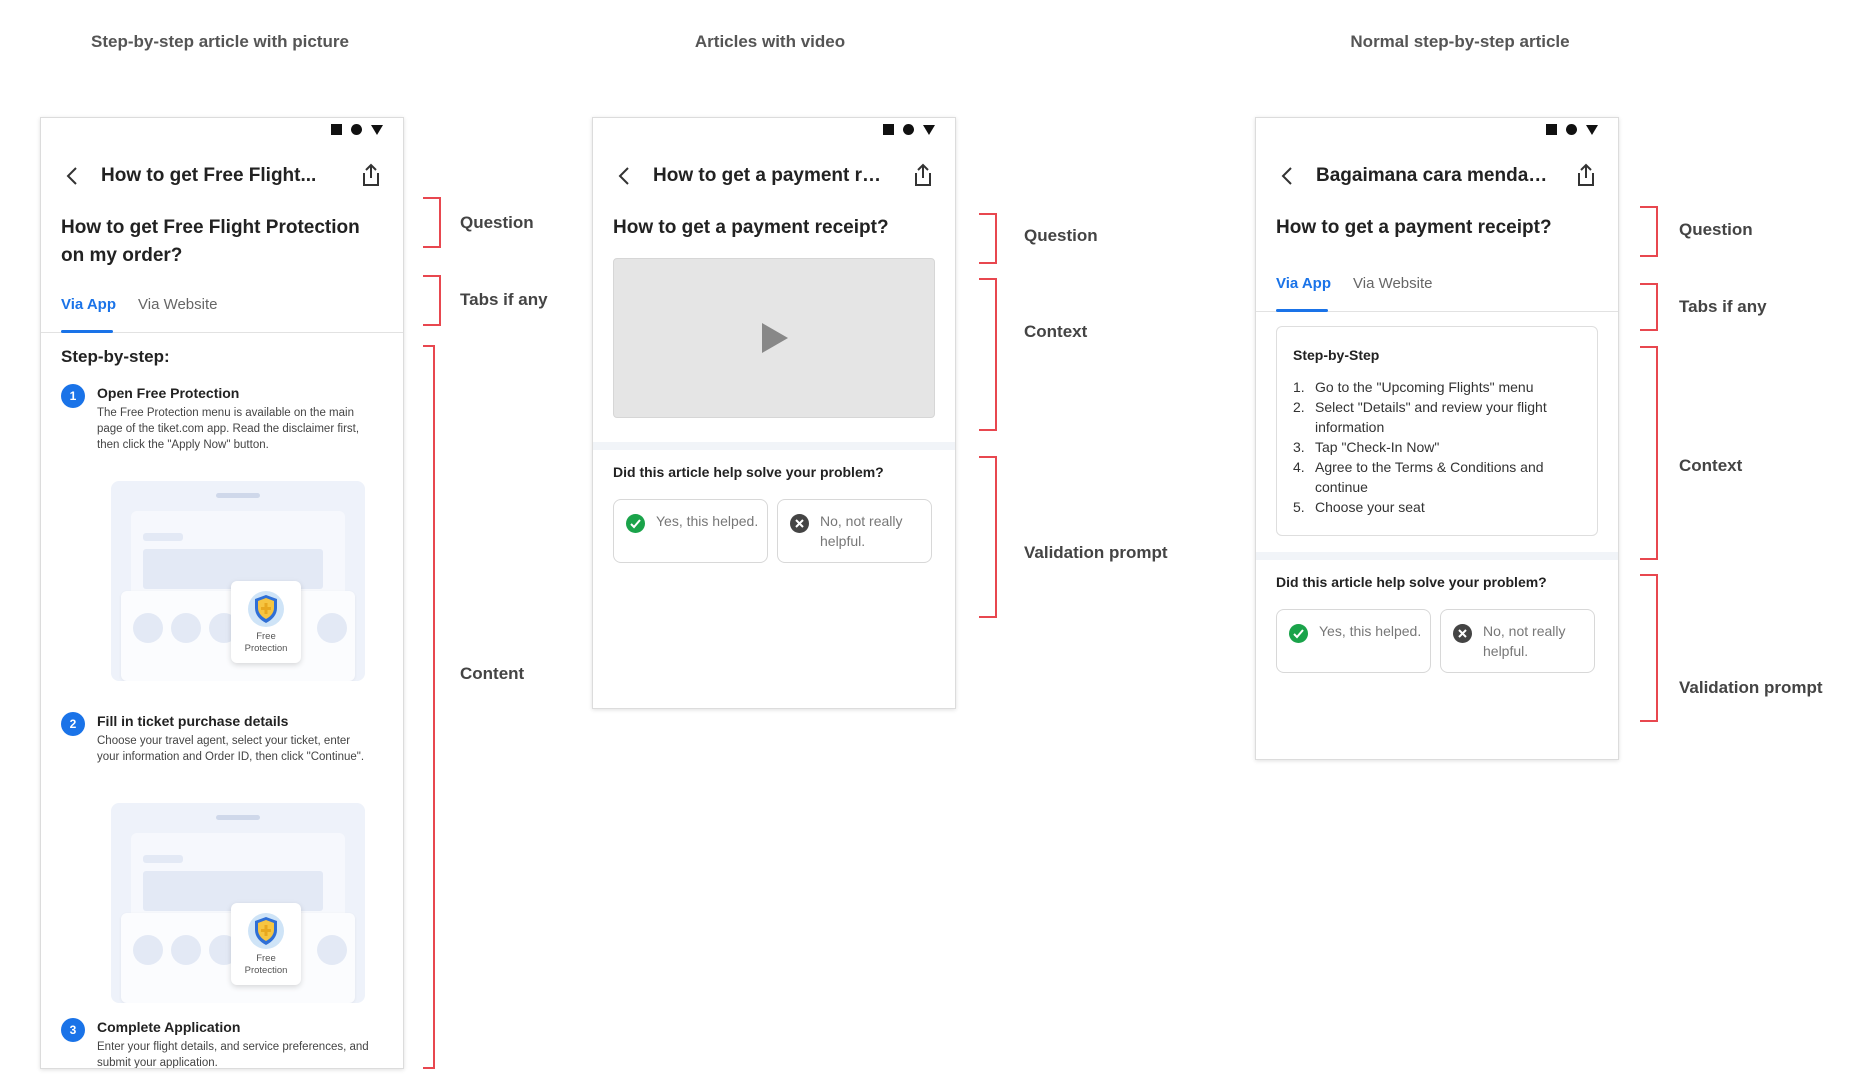 This screenshot has height=1092, width=1858. I want to click on section-title-picture: Step-by-step article with picture, so click(220, 41).